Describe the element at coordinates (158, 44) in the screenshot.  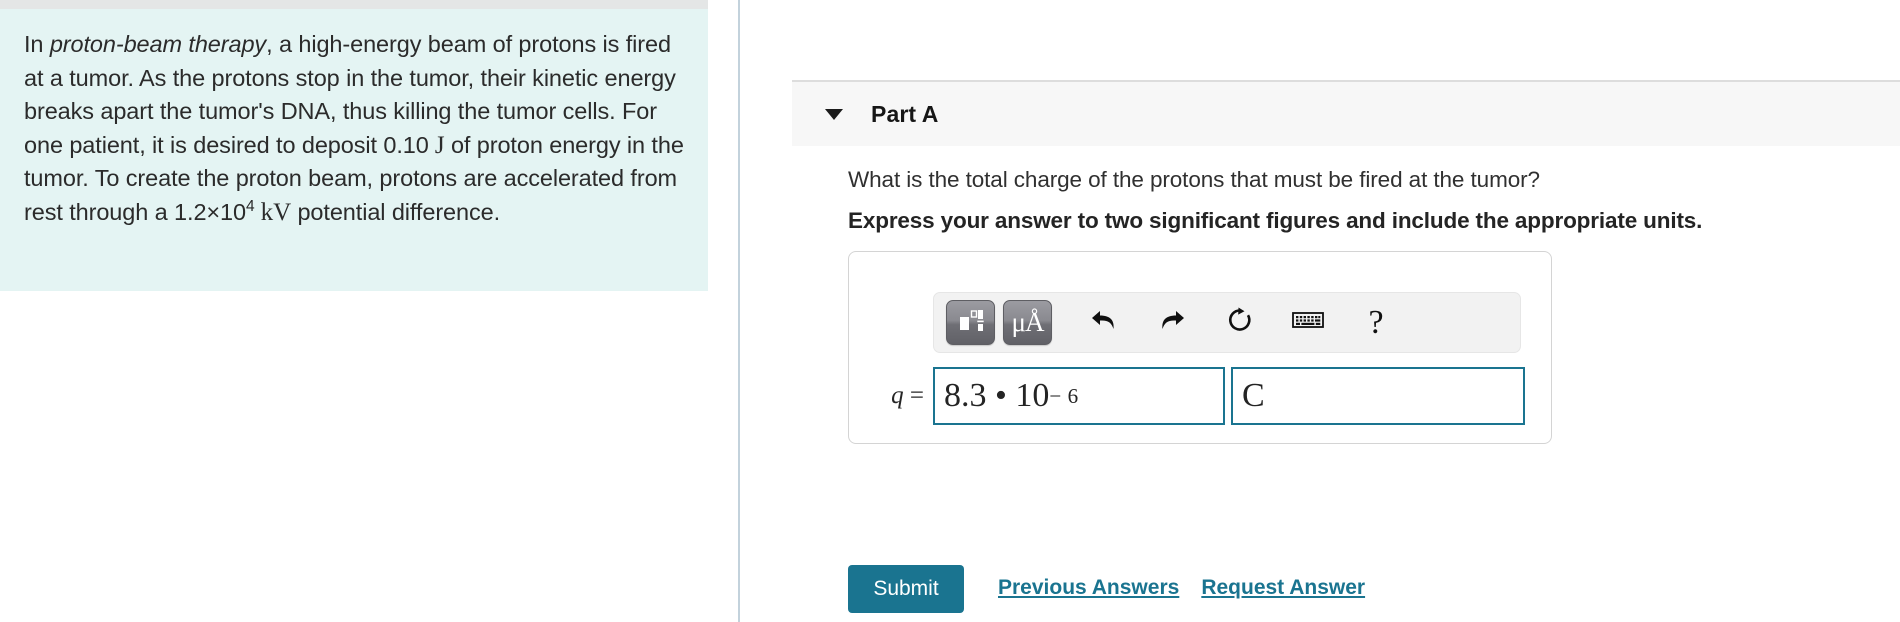
I see `problem-emphasis-term: proton-beam therapy` at that location.